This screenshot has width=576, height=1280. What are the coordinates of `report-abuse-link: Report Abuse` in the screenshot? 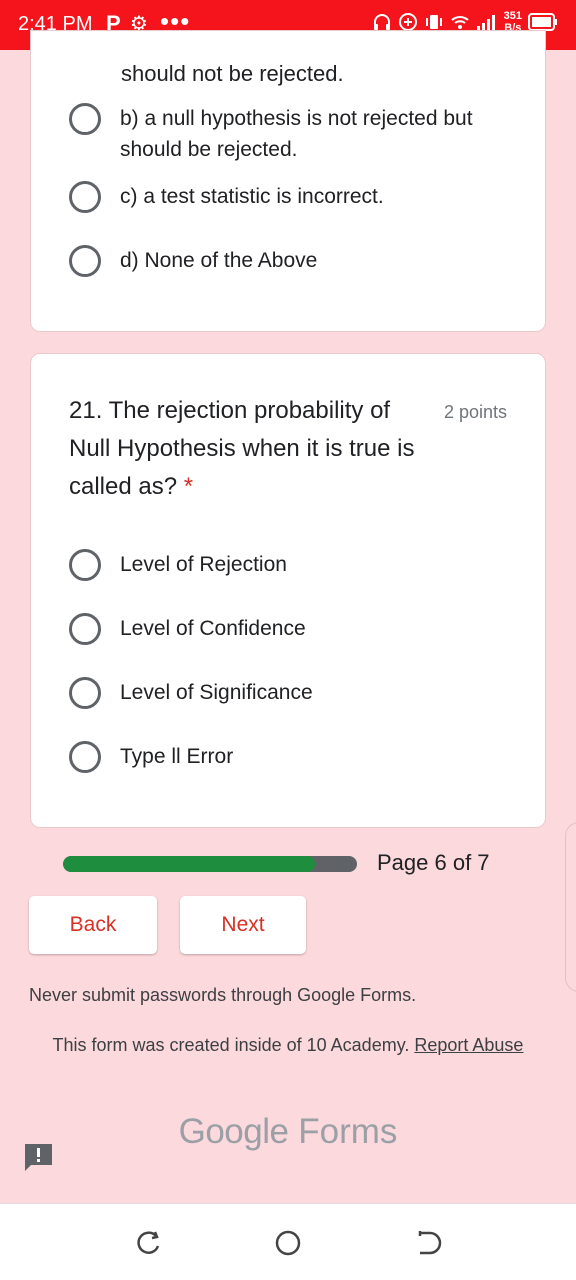 It's located at (468, 1045).